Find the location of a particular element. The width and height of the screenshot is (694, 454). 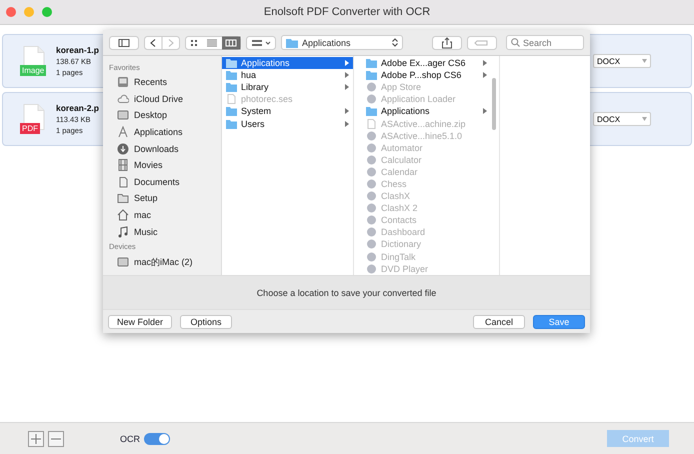

film-icon is located at coordinates (123, 165).